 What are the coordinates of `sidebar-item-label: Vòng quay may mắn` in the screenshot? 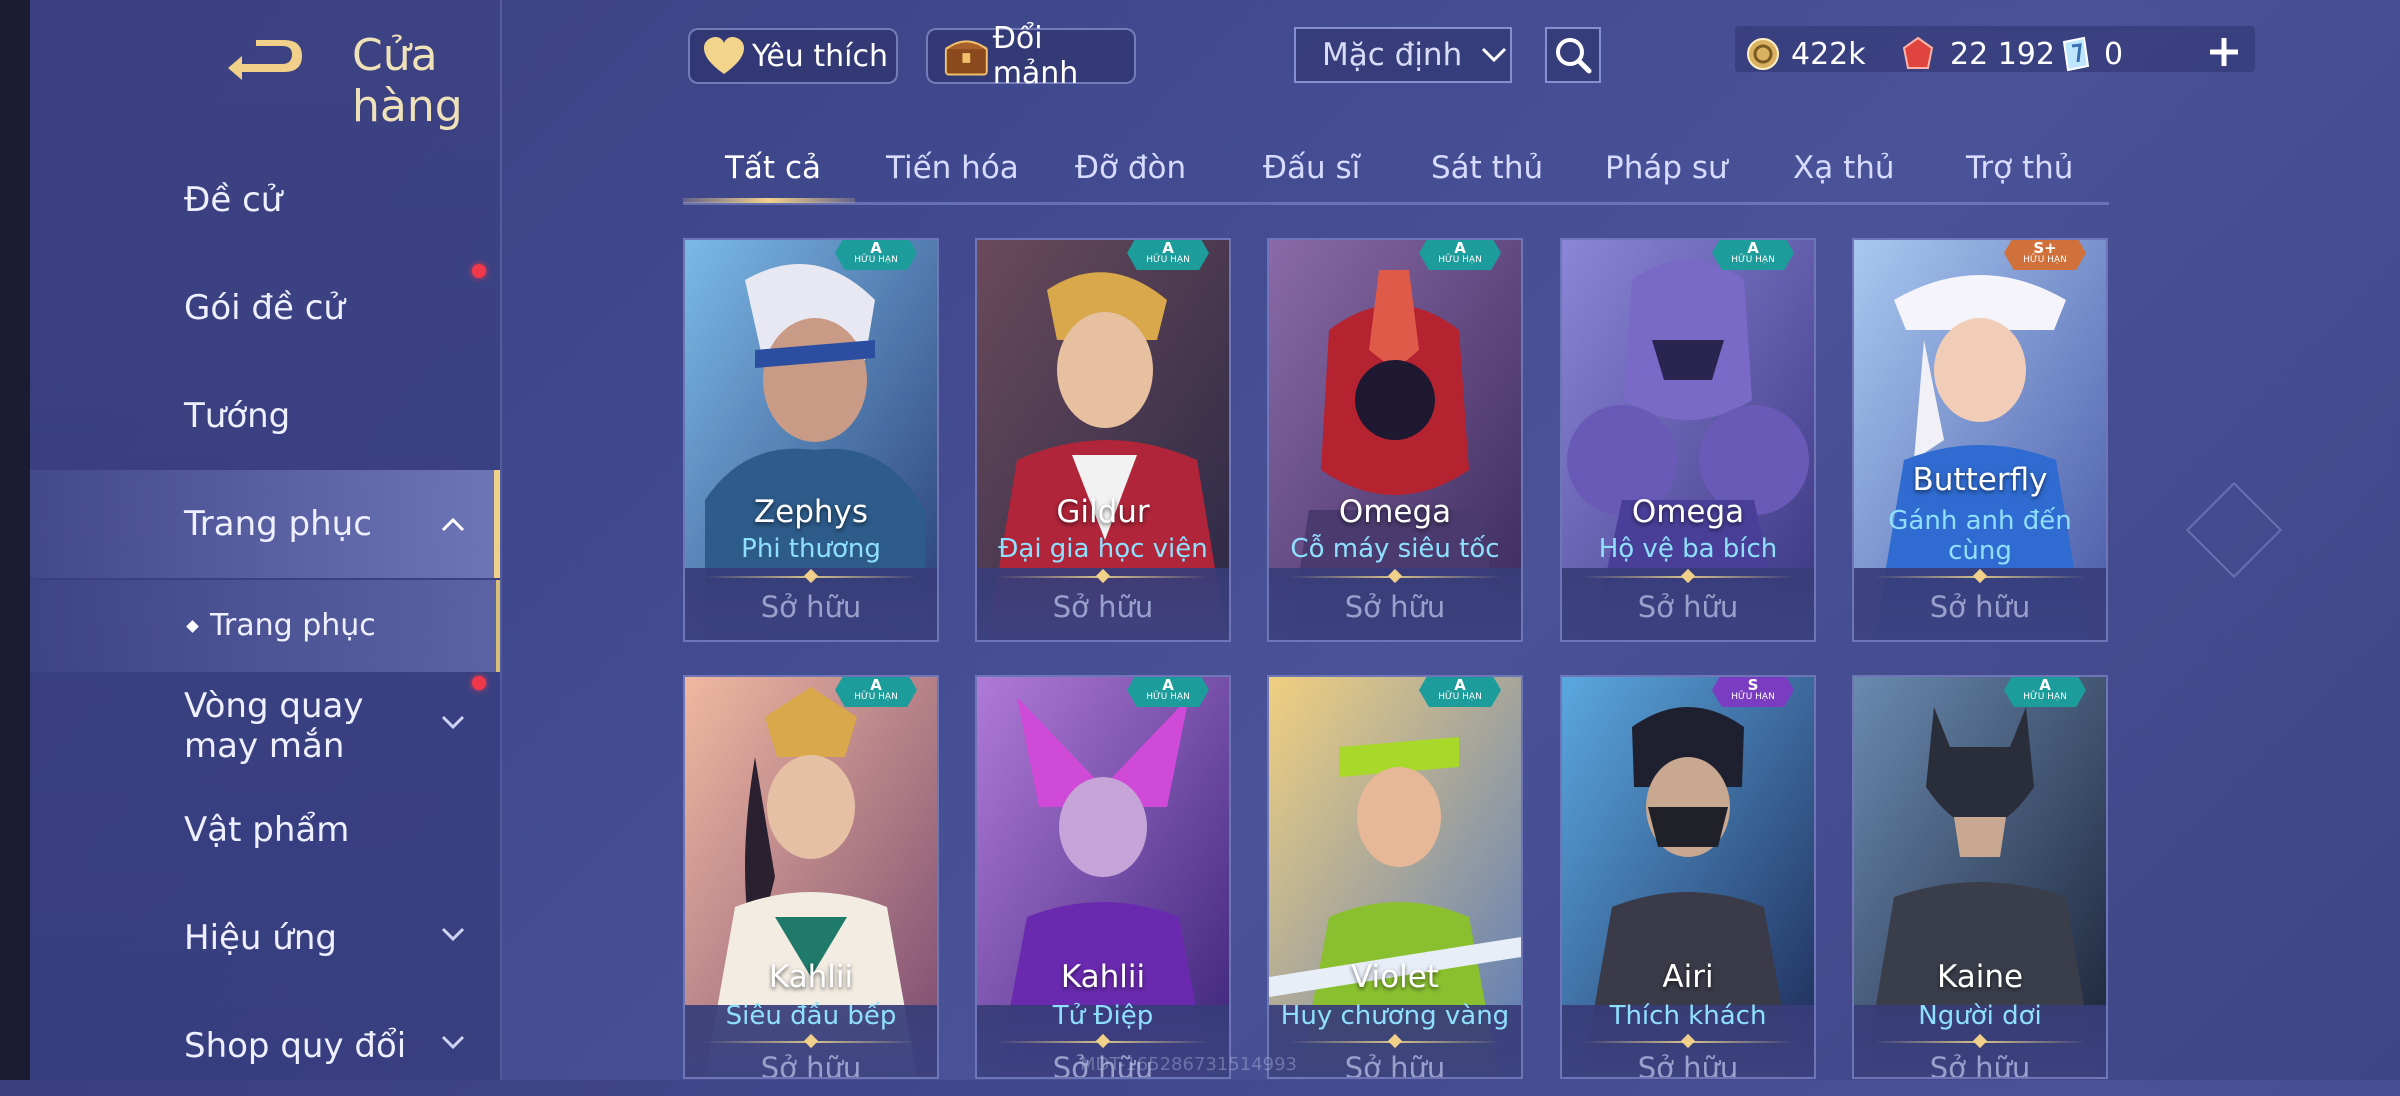 It's located at (274, 726).